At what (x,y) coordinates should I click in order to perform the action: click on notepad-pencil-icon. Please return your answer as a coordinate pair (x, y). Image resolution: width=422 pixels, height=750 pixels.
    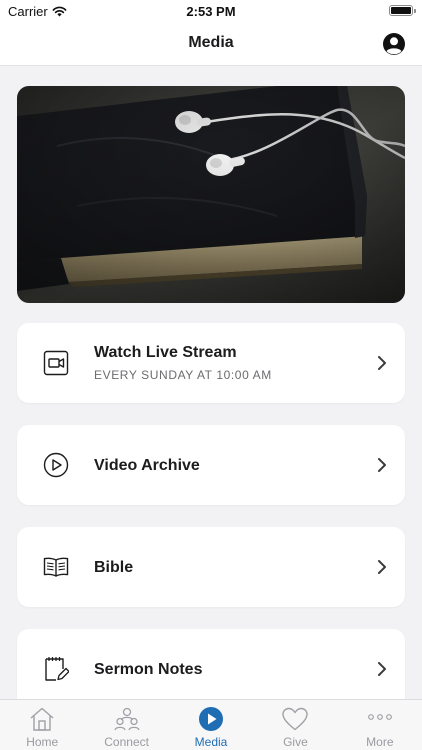
    Looking at the image, I should click on (57, 669).